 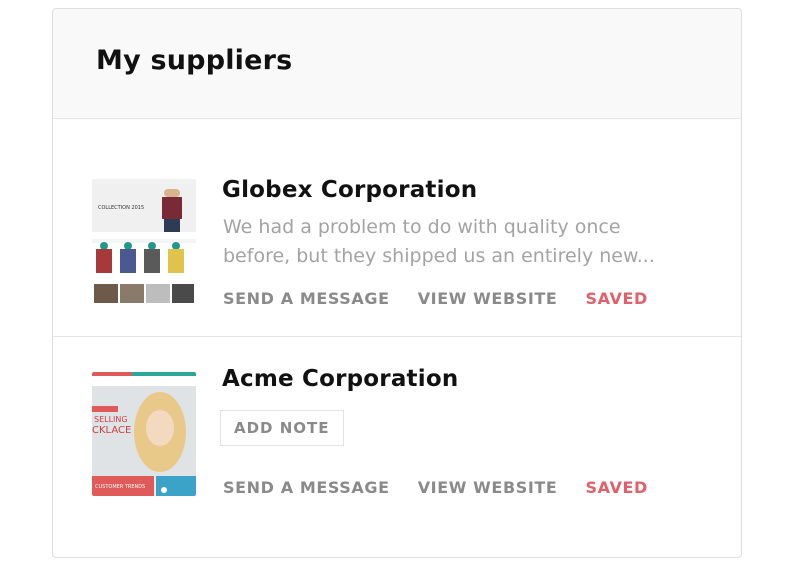 What do you see at coordinates (194, 60) in the screenshot?
I see `panel-title: My suppliers` at bounding box center [194, 60].